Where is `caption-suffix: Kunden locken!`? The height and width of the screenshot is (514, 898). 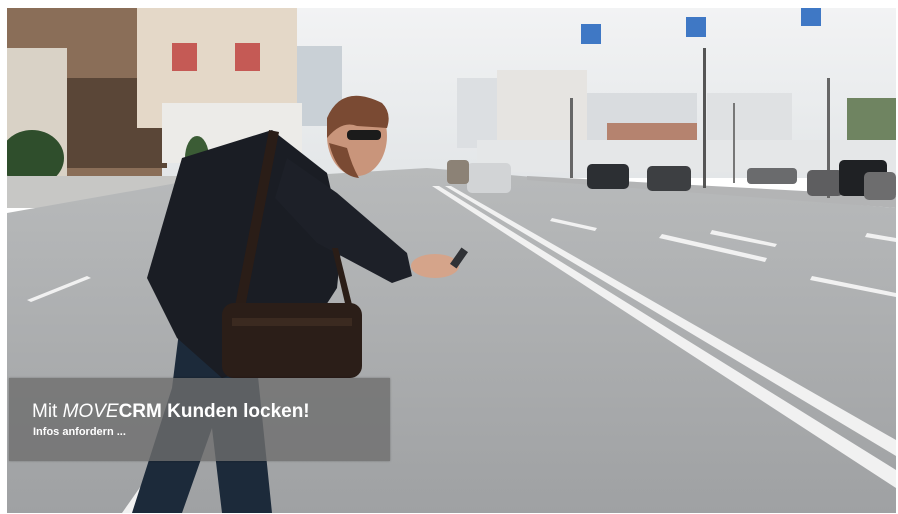 caption-suffix: Kunden locken! is located at coordinates (235, 411).